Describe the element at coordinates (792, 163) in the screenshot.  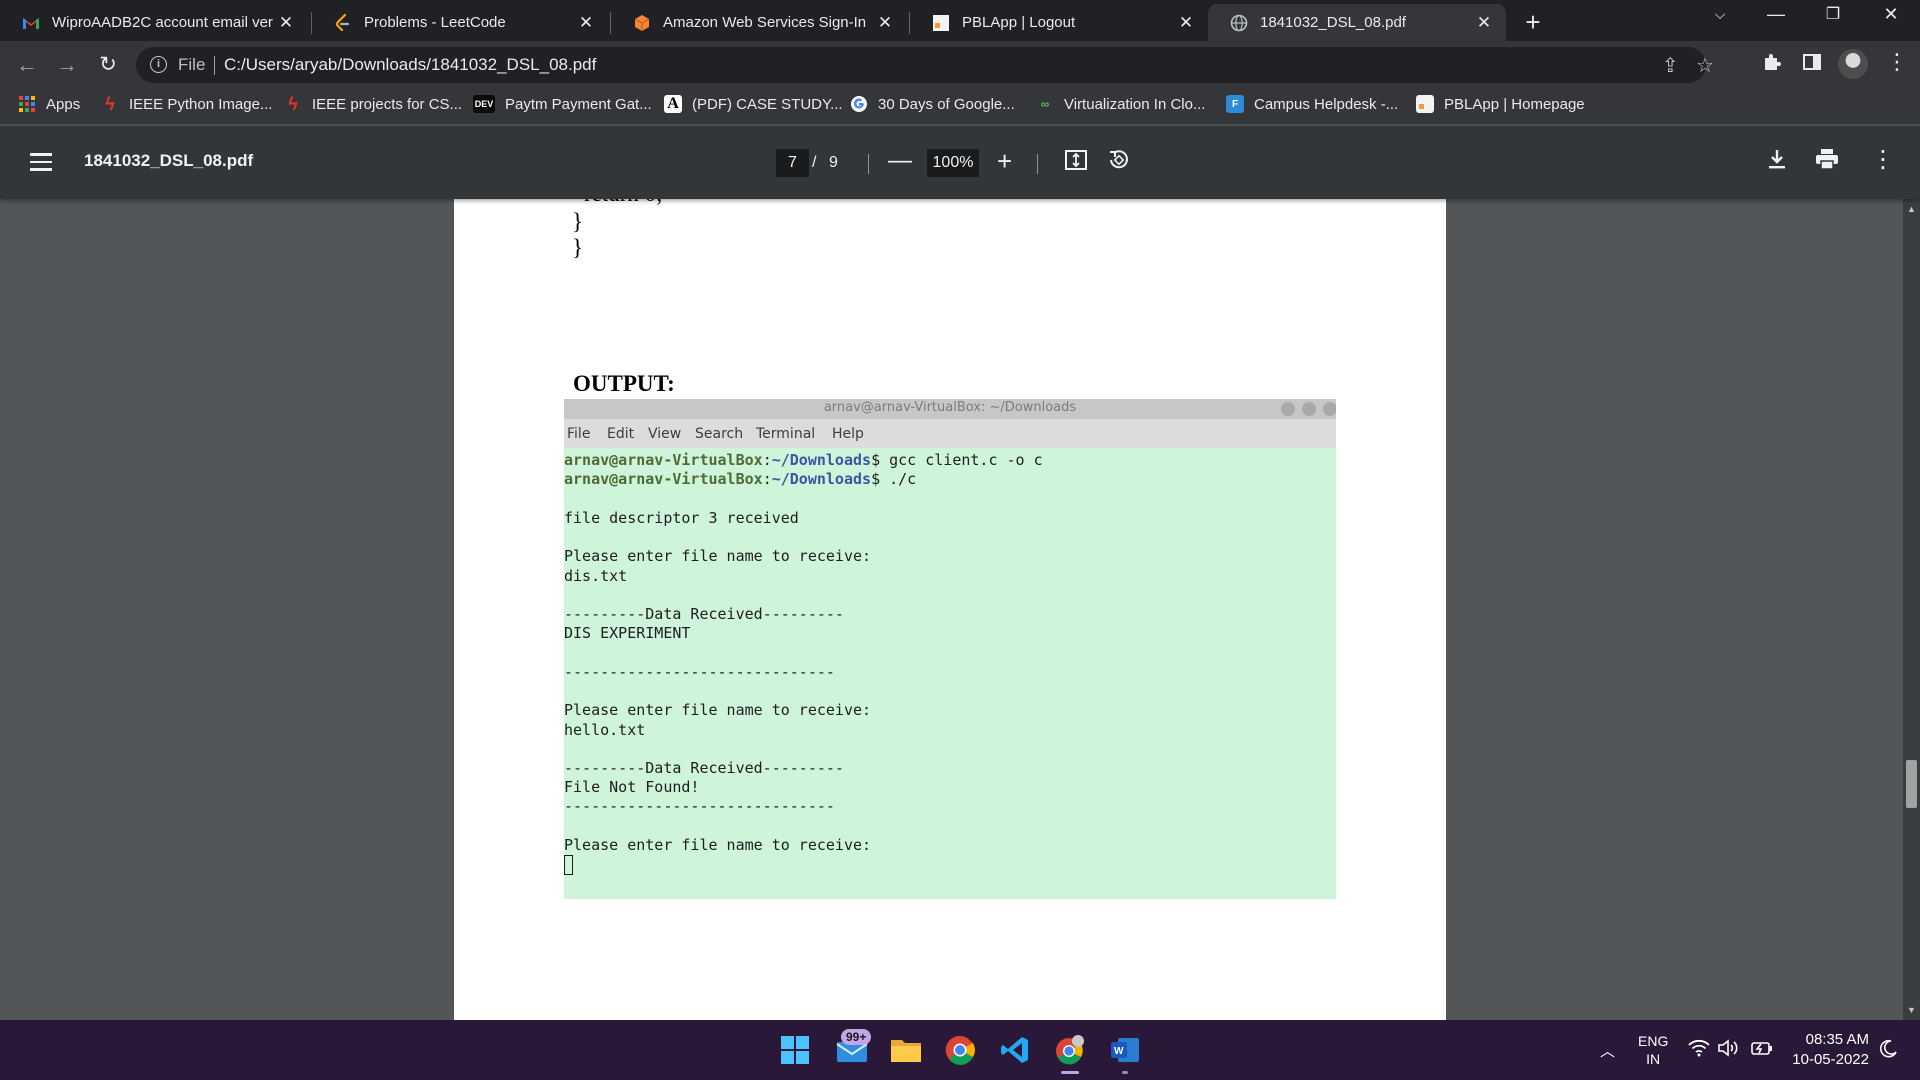
I see `page-number-input: 7` at that location.